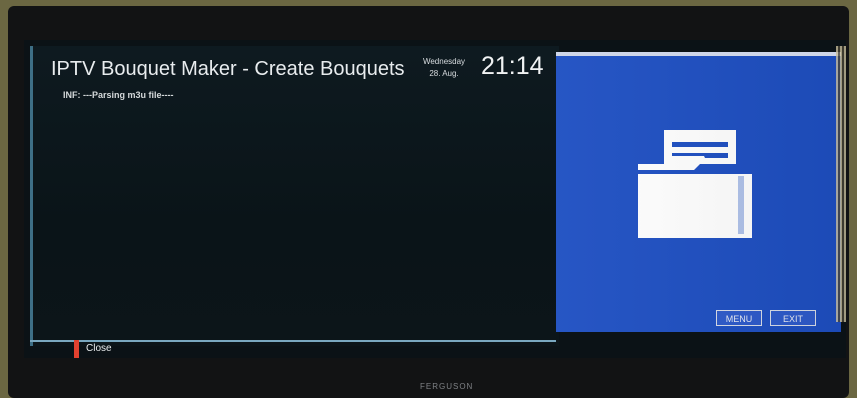  What do you see at coordinates (841, 184) in the screenshot?
I see `bezel-reflection` at bounding box center [841, 184].